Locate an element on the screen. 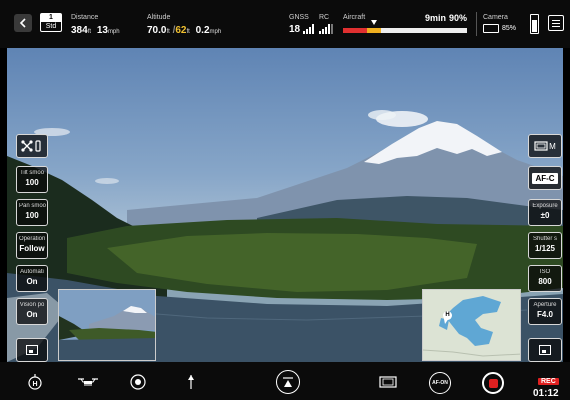 This screenshot has width=570, height=400. back-button is located at coordinates (23, 23).